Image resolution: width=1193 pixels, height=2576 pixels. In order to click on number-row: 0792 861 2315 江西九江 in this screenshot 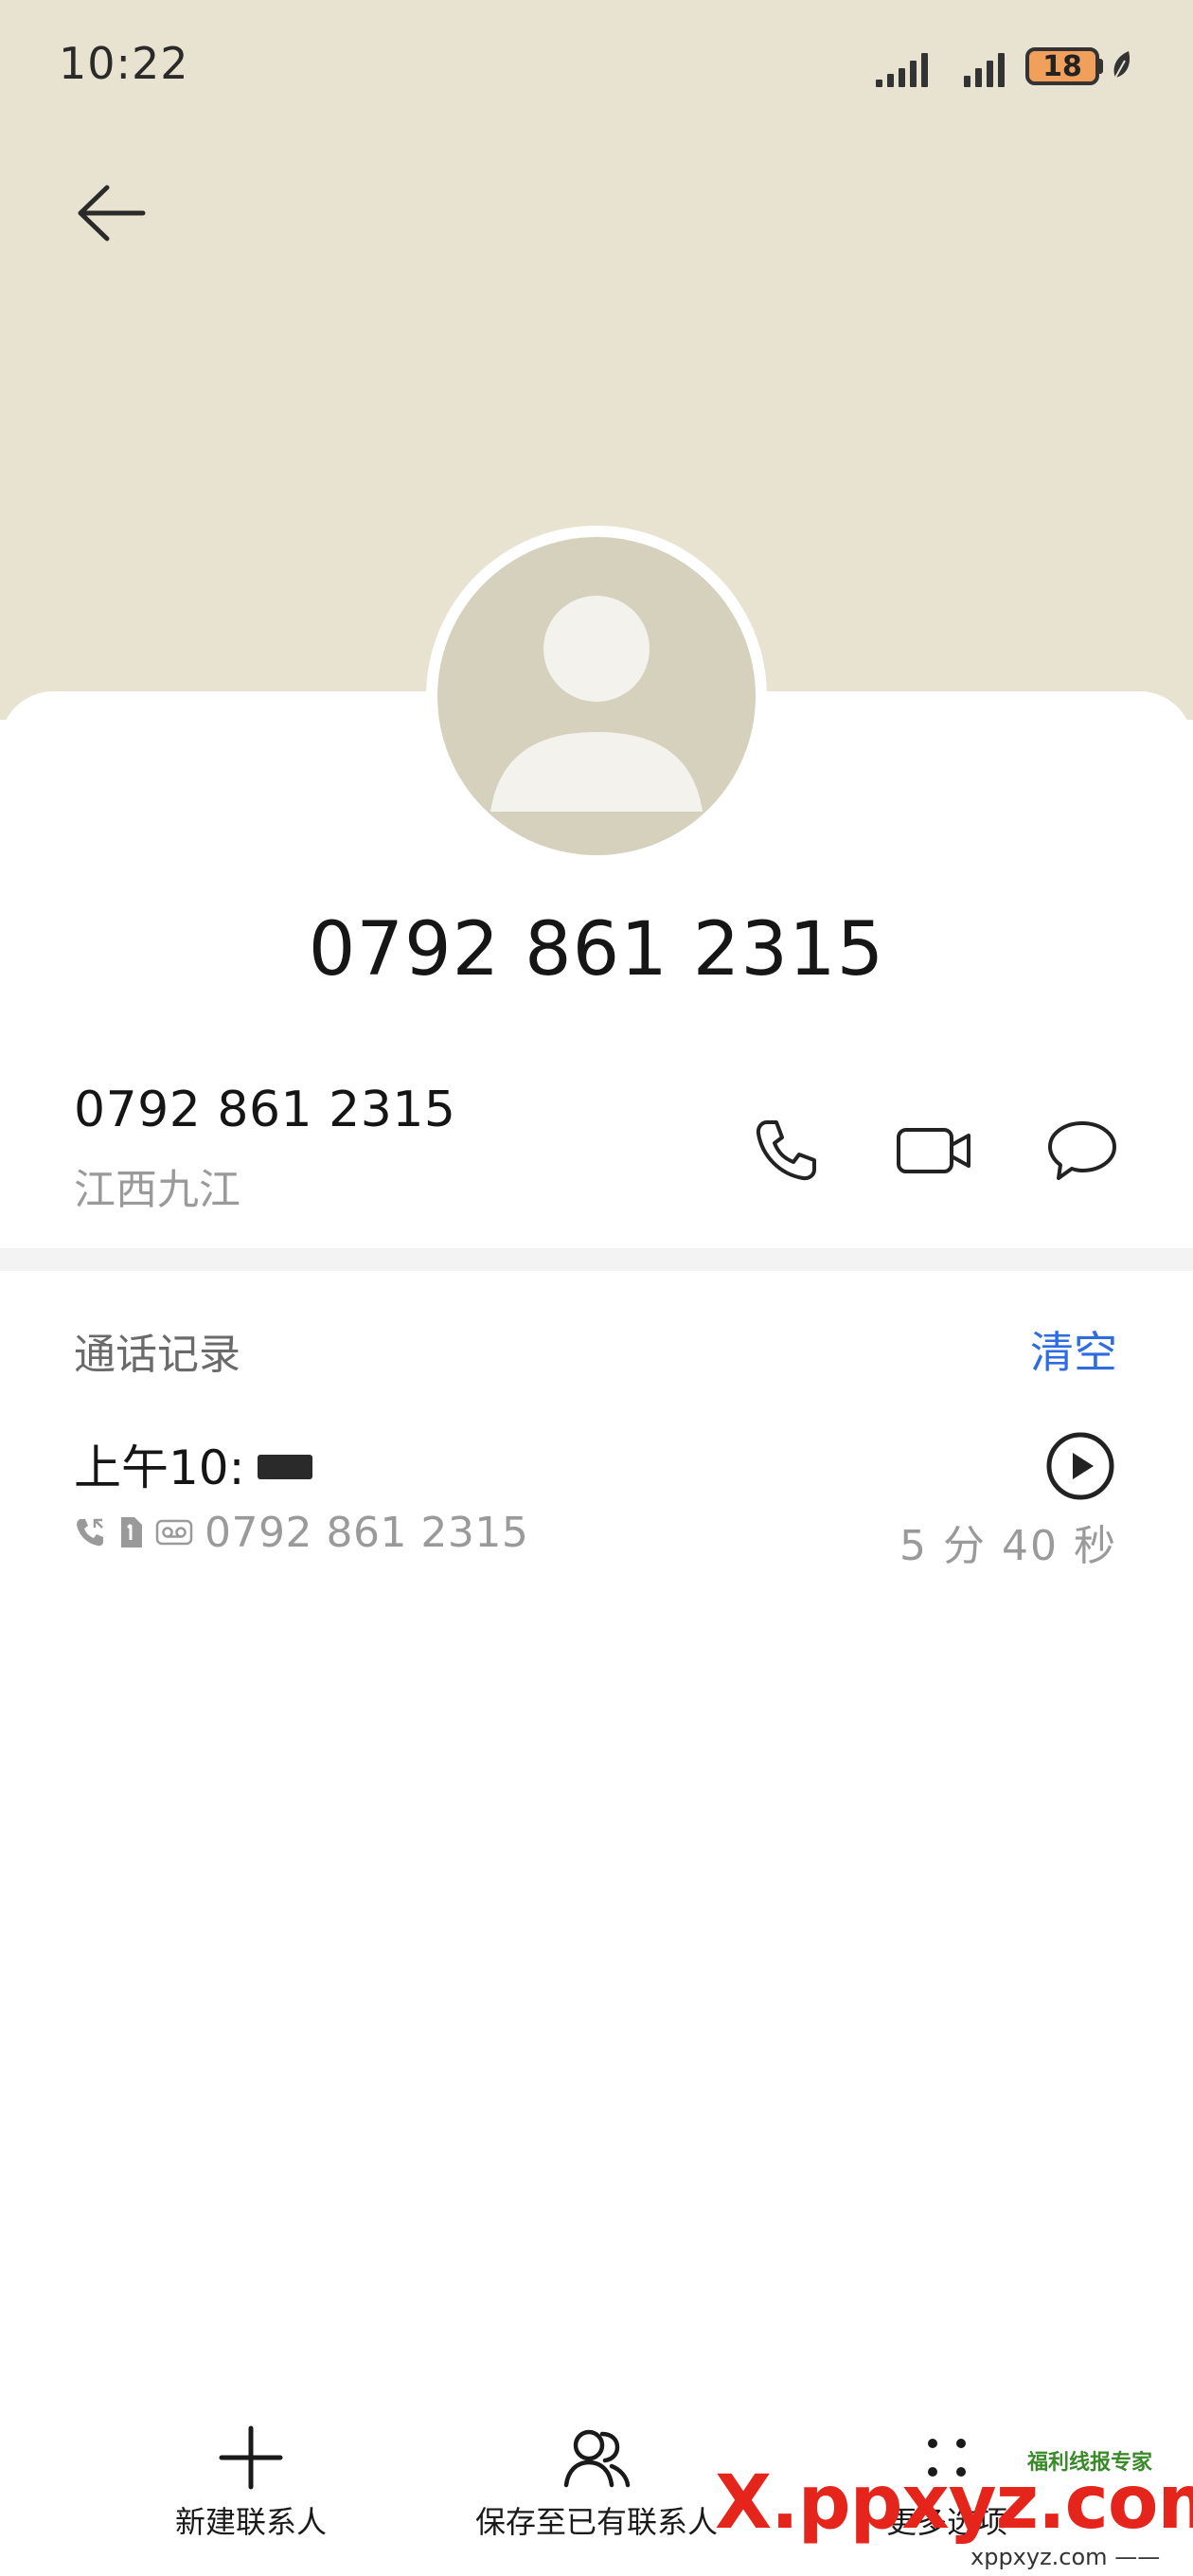, I will do `click(596, 1155)`.